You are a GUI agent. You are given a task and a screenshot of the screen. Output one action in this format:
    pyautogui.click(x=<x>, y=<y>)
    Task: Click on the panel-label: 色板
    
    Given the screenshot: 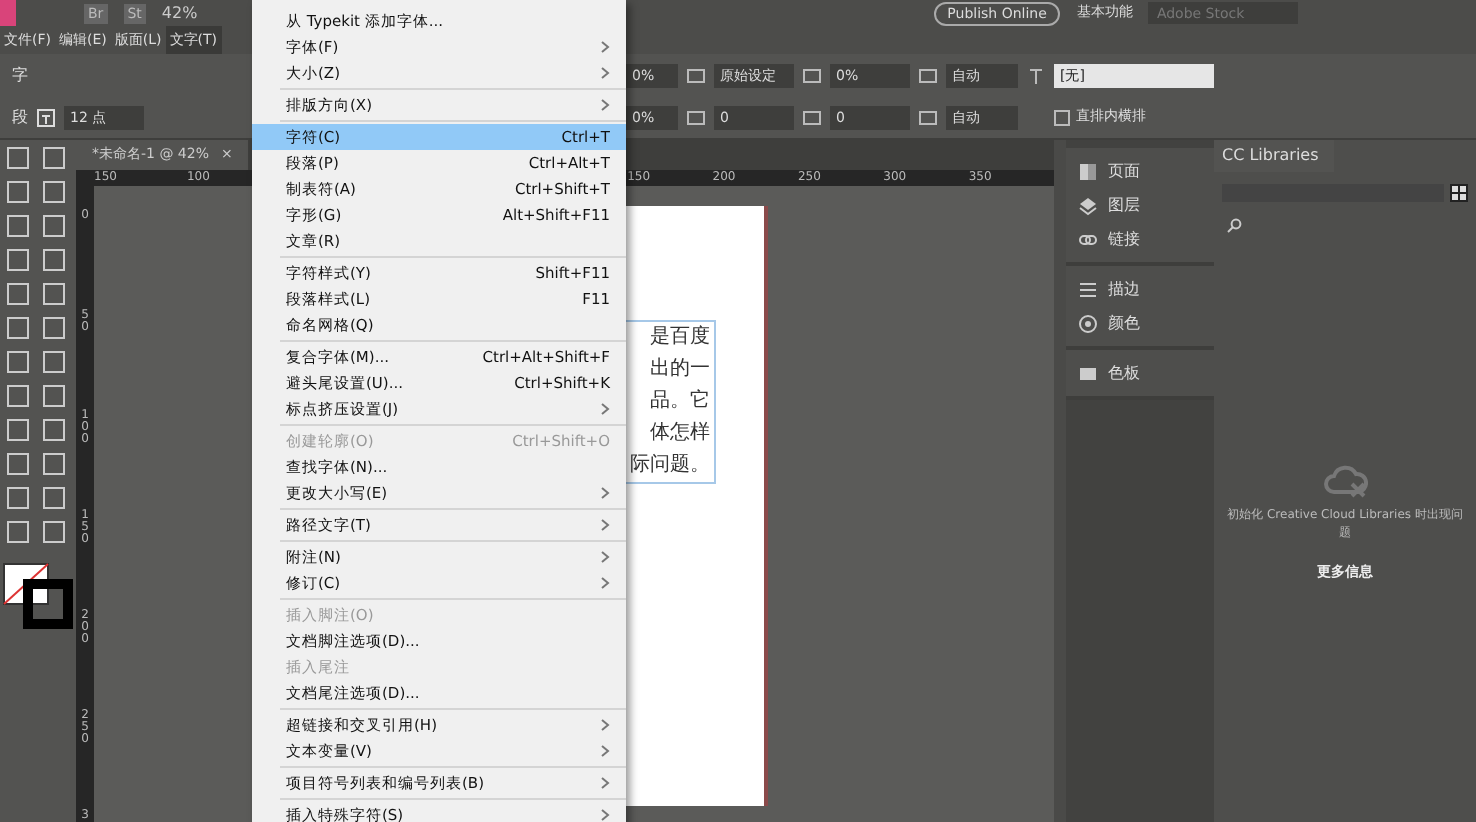 What is the action you would take?
    pyautogui.click(x=1124, y=373)
    